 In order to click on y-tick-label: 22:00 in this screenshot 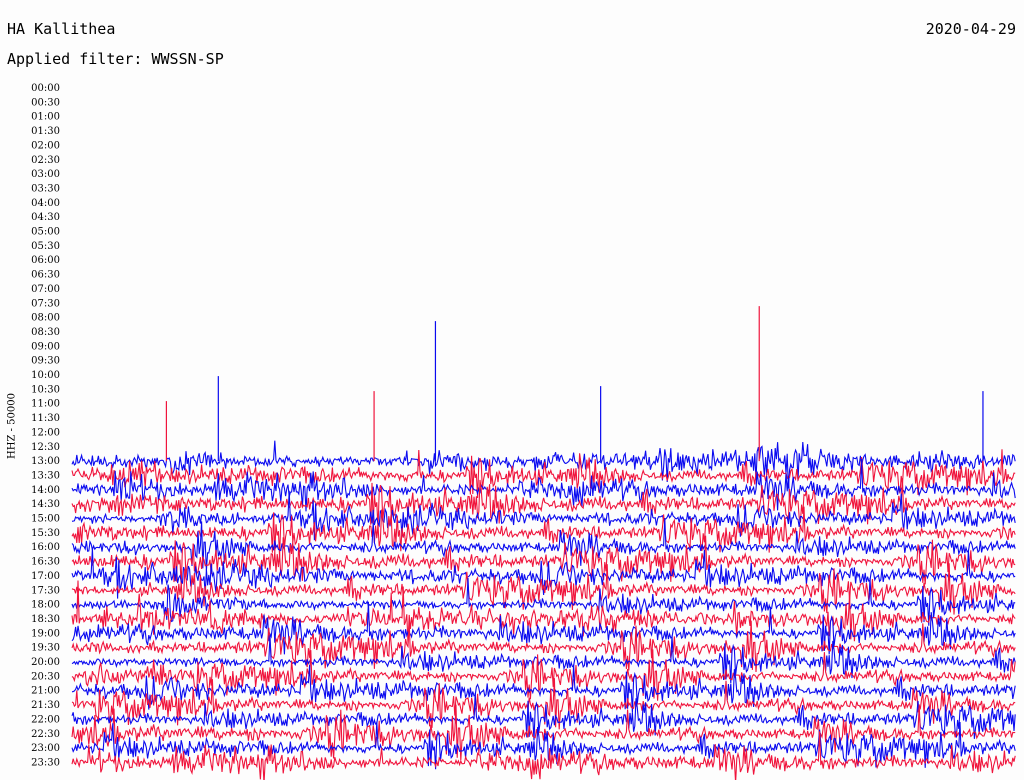, I will do `click(45, 719)`.